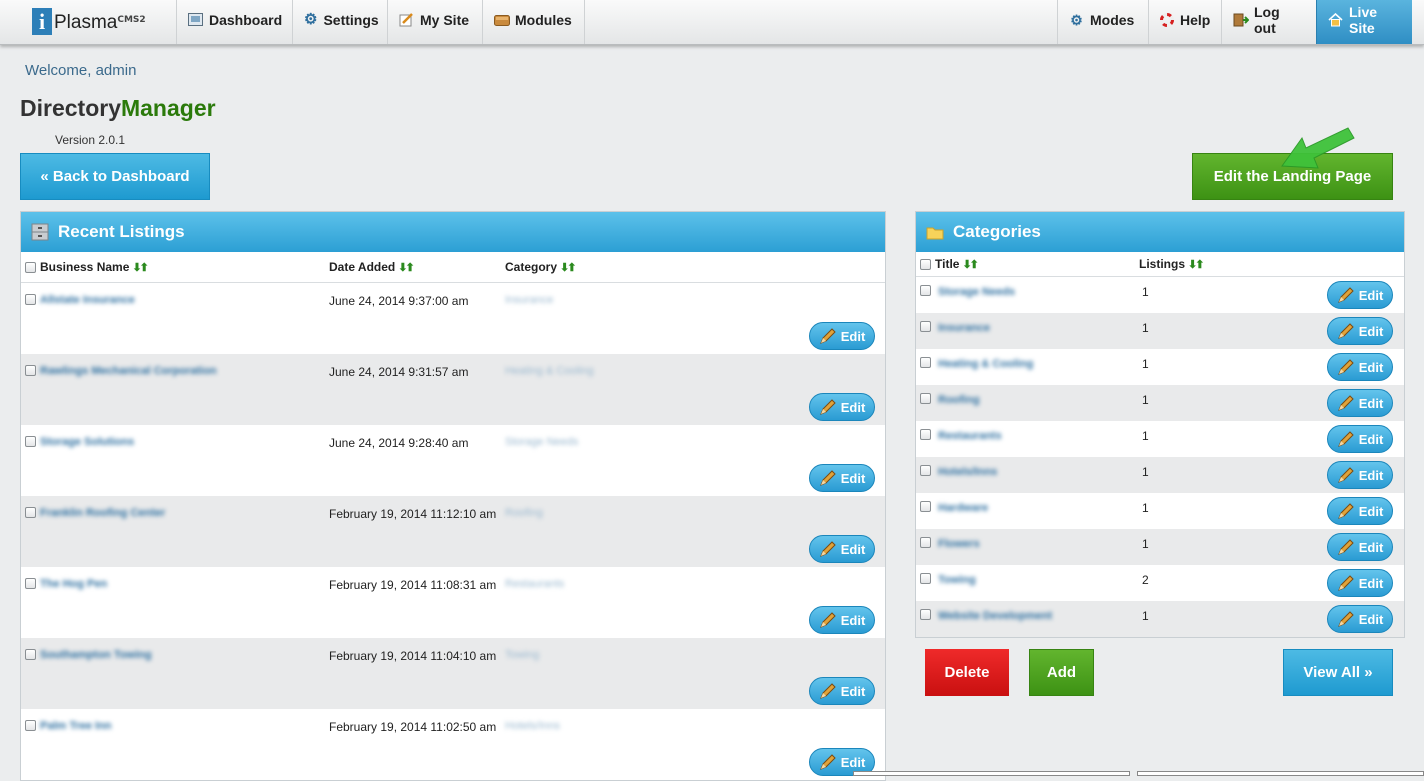 Image resolution: width=1424 pixels, height=781 pixels. Describe the element at coordinates (963, 508) in the screenshot. I see `category-title-link: Hardware` at that location.